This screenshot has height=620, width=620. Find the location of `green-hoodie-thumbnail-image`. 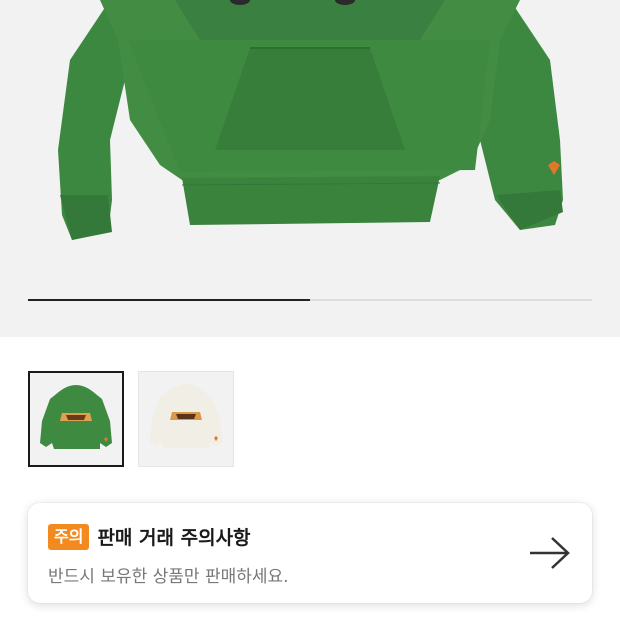

green-hoodie-thumbnail-image is located at coordinates (76, 417).